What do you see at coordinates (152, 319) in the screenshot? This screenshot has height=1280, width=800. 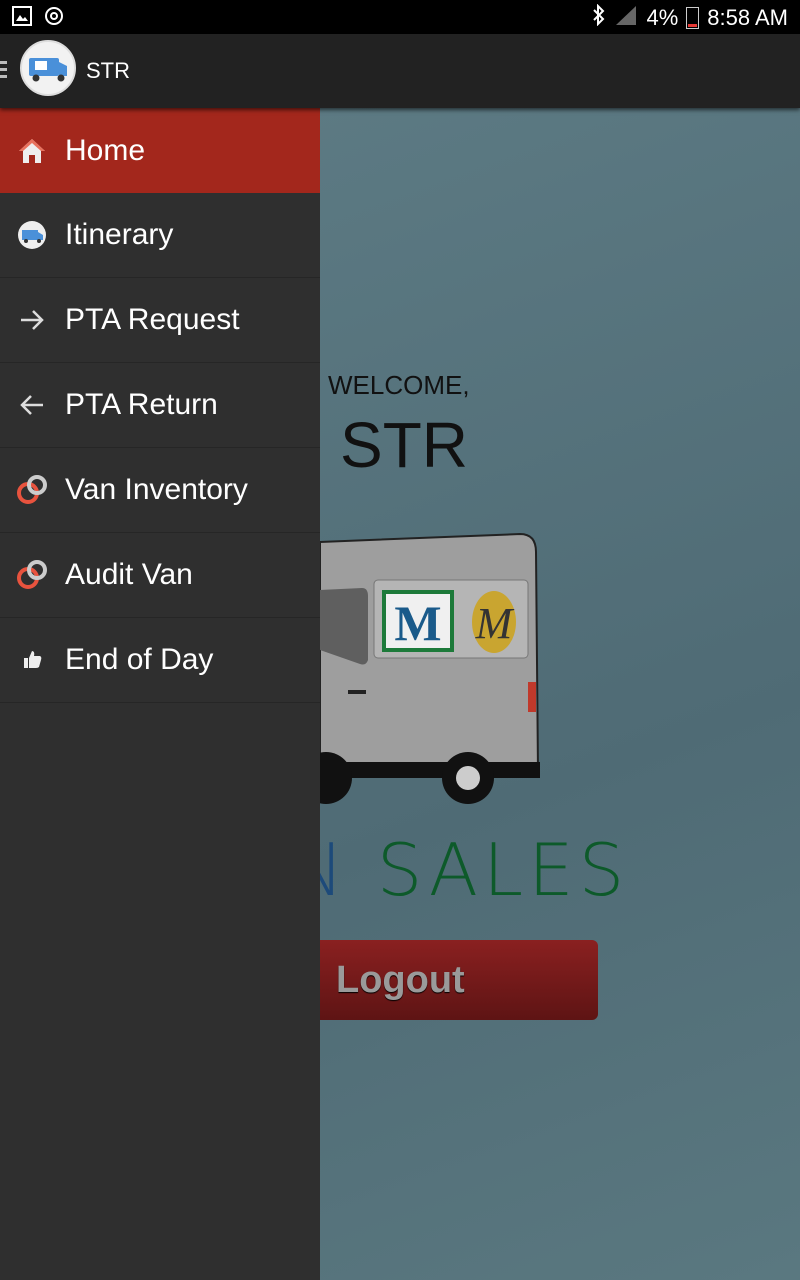 I see `nav-item-label: PTA Request` at bounding box center [152, 319].